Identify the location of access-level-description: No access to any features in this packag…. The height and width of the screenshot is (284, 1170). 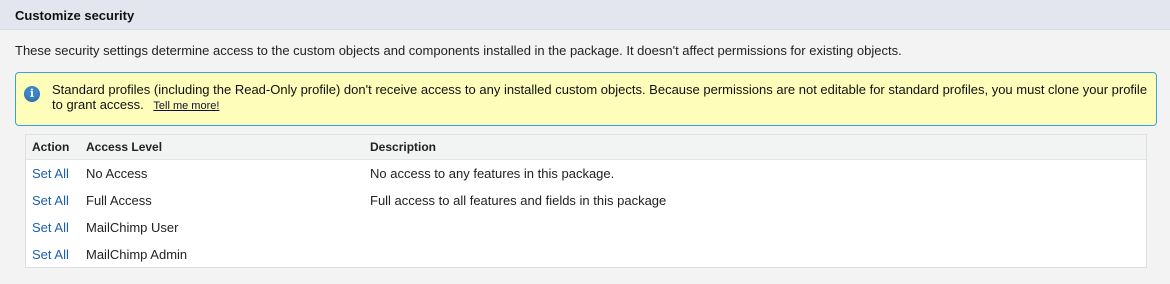
(492, 173).